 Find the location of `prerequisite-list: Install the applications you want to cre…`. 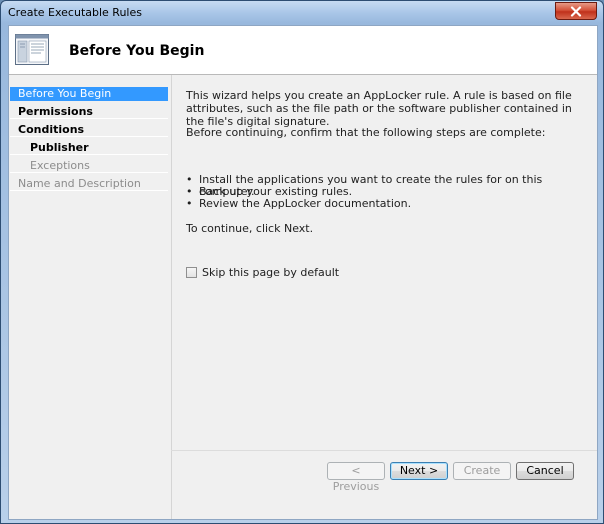

prerequisite-list: Install the applications you want to cre… is located at coordinates (391, 192).